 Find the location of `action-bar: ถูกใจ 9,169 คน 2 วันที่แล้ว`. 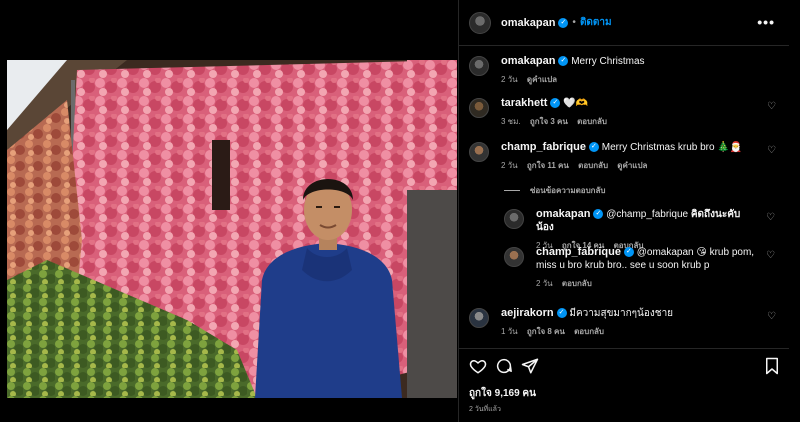

action-bar: ถูกใจ 9,169 คน 2 วันที่แล้ว is located at coordinates (624, 385).